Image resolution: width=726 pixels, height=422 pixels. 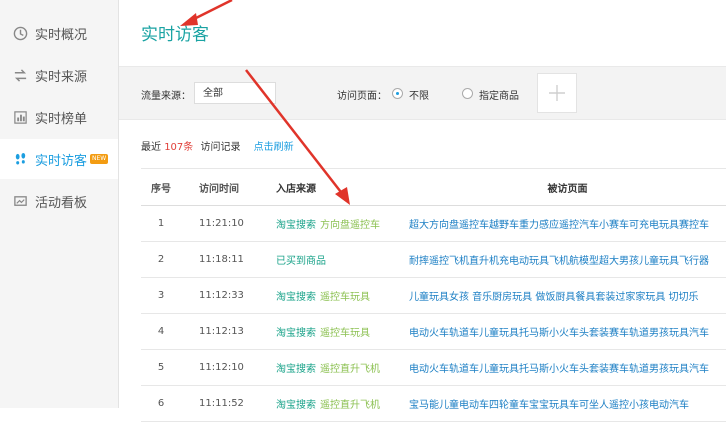 What do you see at coordinates (221, 259) in the screenshot?
I see `row-time: 11:18:11` at bounding box center [221, 259].